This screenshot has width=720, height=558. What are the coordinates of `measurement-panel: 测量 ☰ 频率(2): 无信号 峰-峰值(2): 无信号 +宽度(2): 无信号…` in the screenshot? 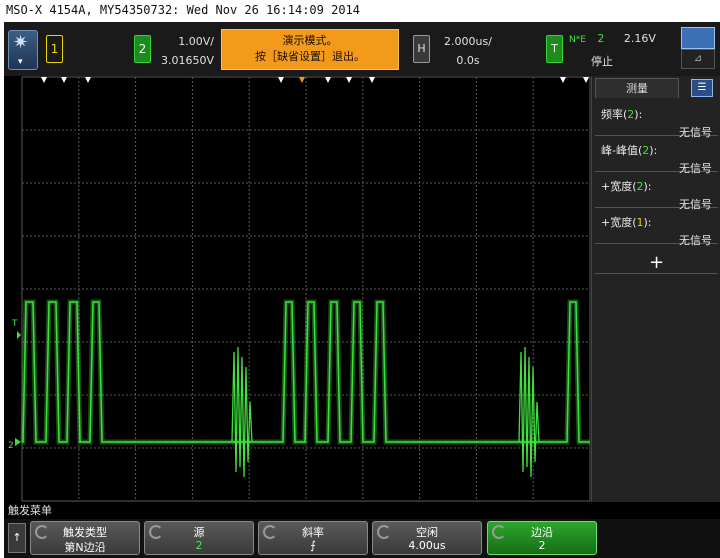 It's located at (655, 289).